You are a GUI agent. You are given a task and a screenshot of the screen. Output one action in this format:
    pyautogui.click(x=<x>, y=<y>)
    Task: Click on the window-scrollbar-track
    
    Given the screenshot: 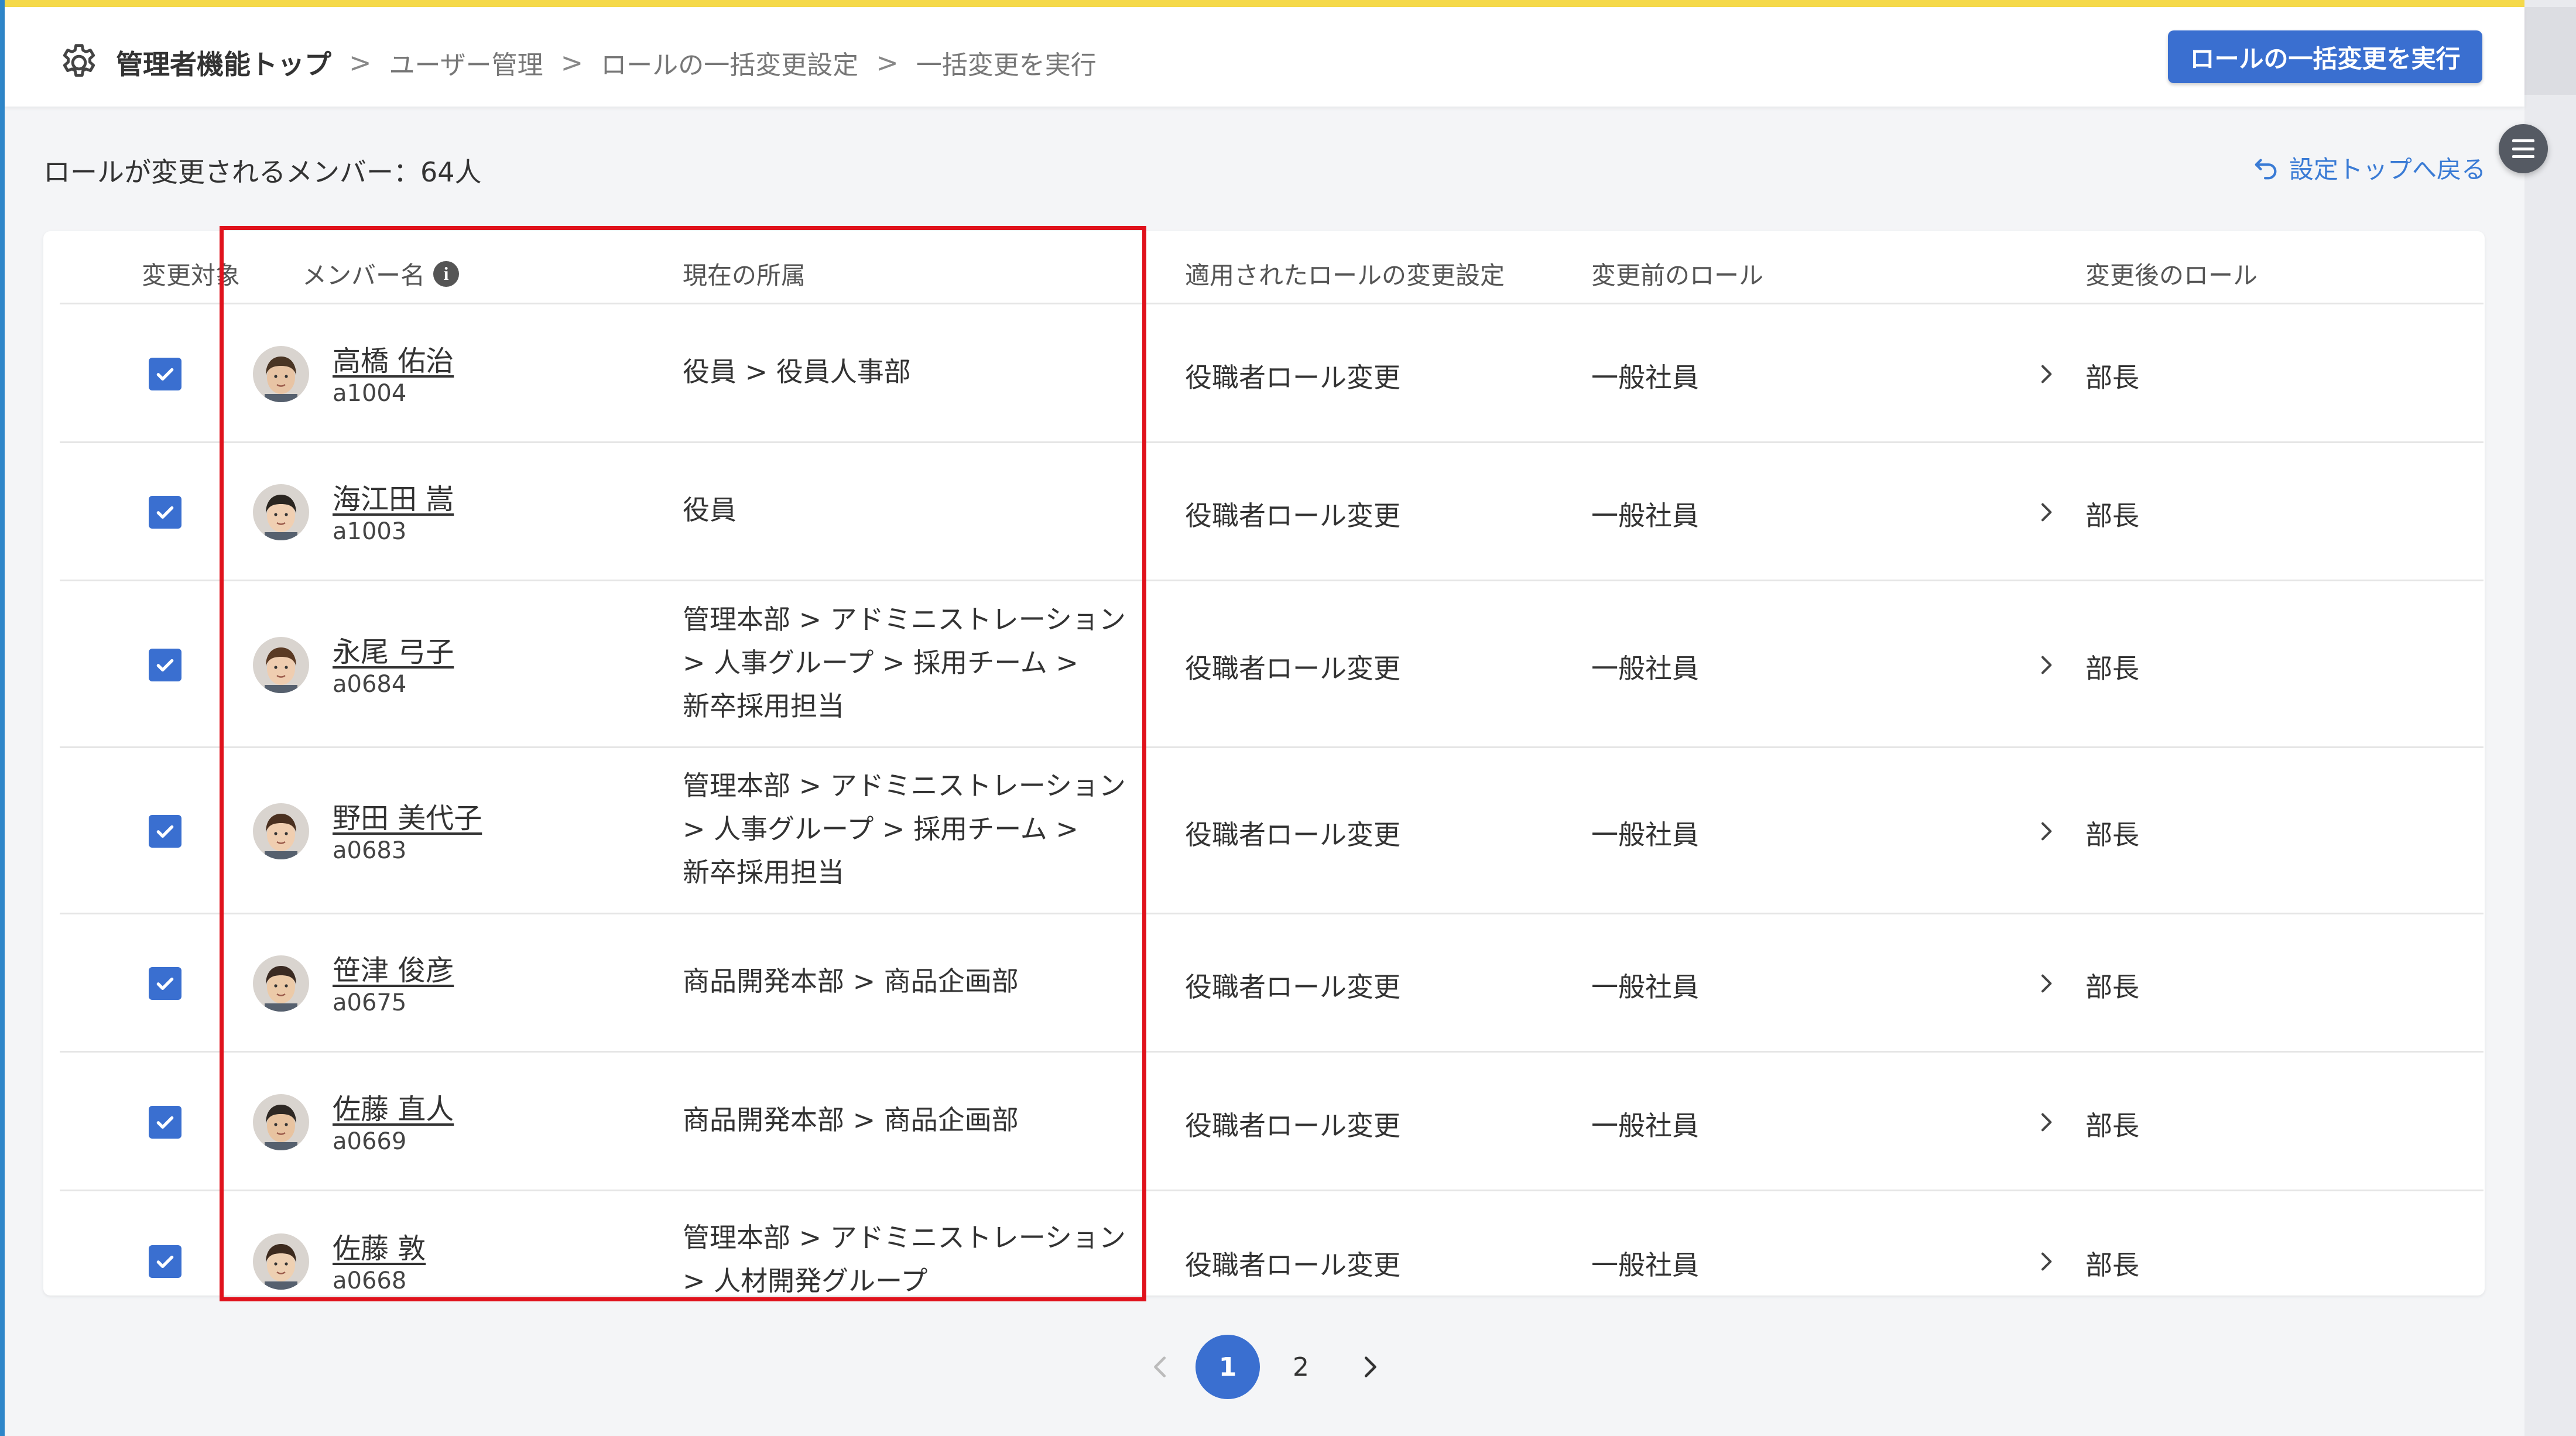 What is the action you would take?
    pyautogui.click(x=2550, y=718)
    